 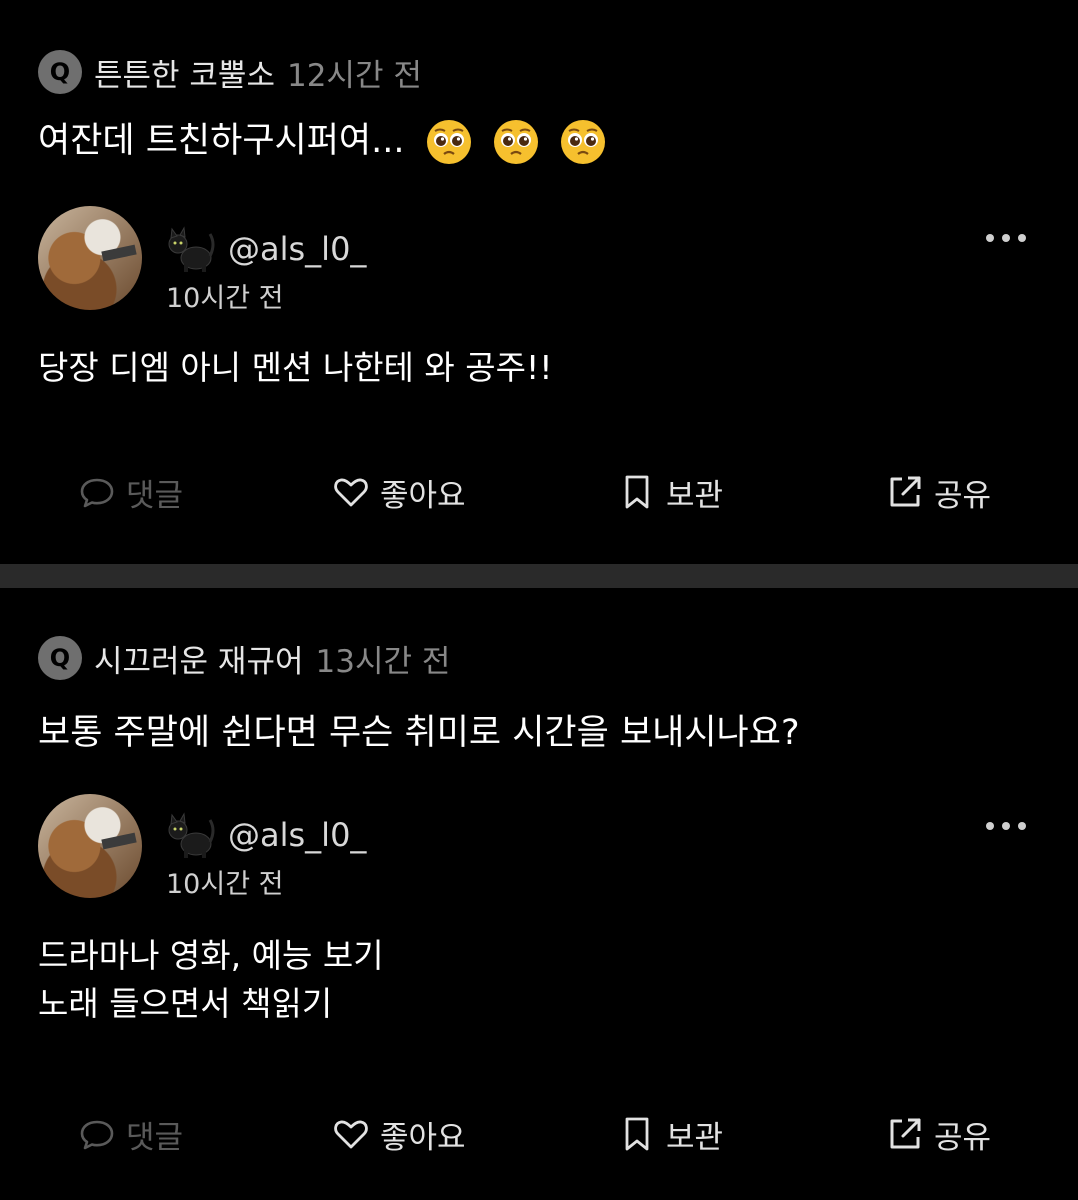 I want to click on answer-line: 당장 디엠 아니 멘션 나한테 와 공주!!, so click(x=295, y=367).